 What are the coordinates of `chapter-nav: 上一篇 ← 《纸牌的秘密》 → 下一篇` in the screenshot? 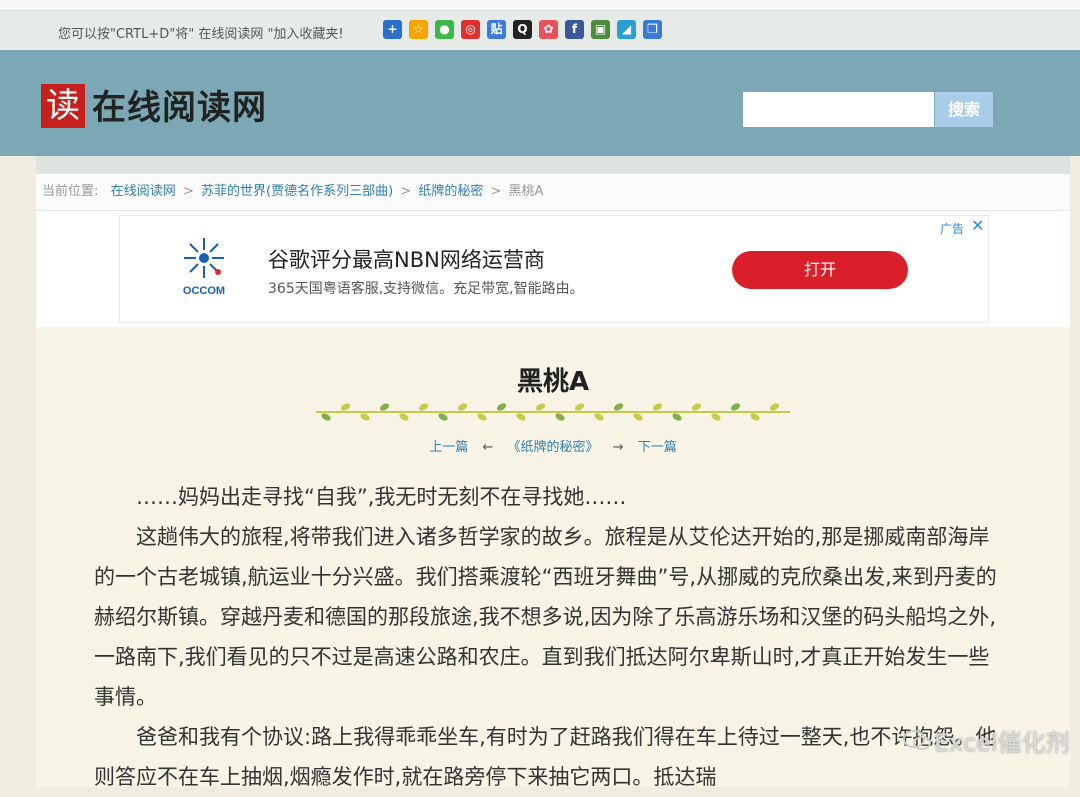 It's located at (553, 445).